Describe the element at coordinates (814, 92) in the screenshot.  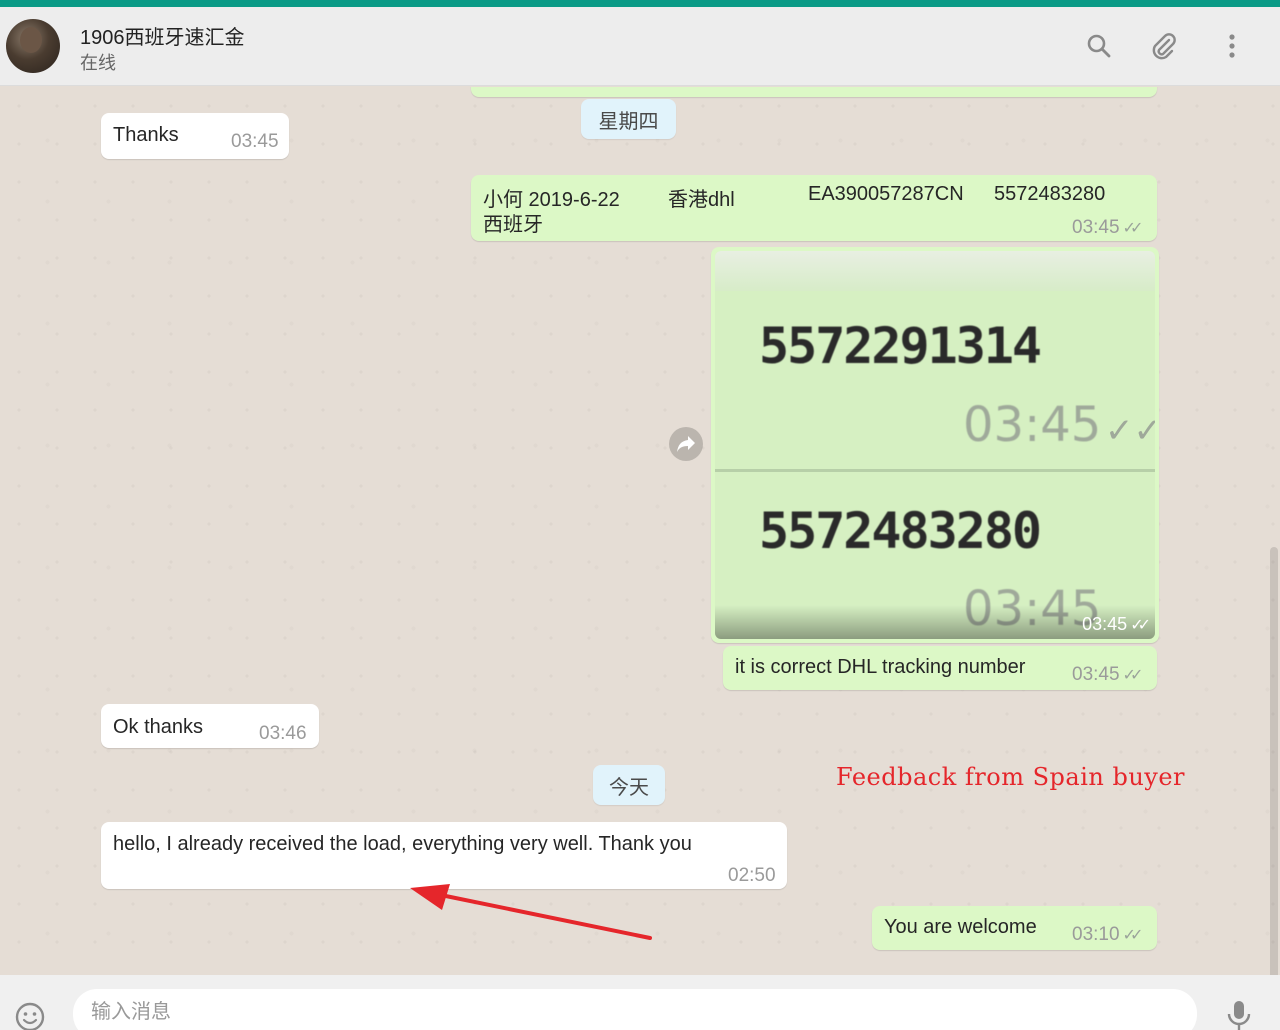
I see `message-bubble-partial` at that location.